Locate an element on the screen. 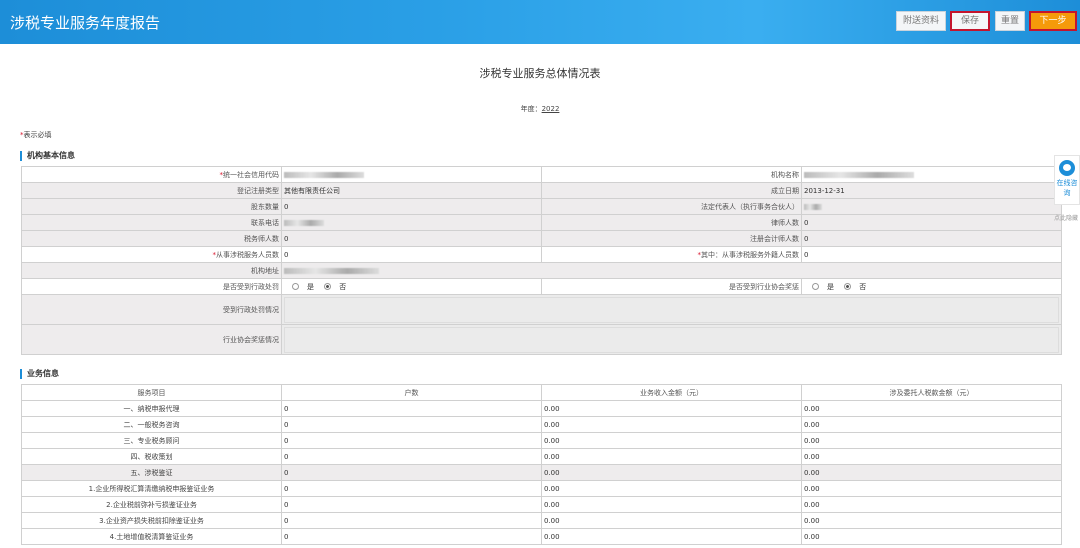 Image resolution: width=1080 pixels, height=548 pixels. phone-label: 联系电话 is located at coordinates (151, 222).